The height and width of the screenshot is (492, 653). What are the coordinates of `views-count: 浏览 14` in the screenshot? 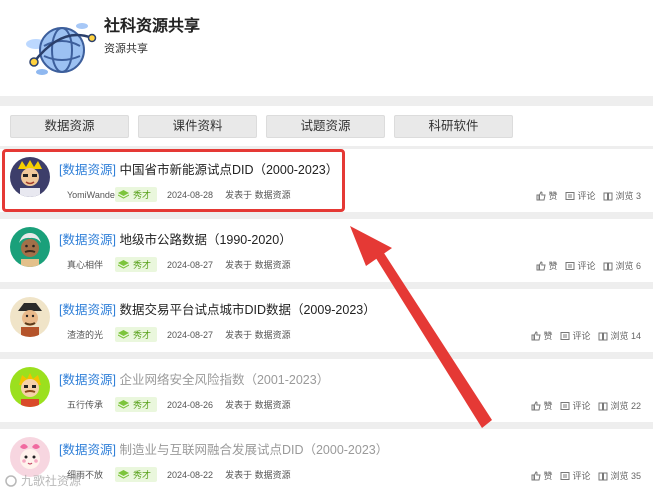 It's located at (619, 335).